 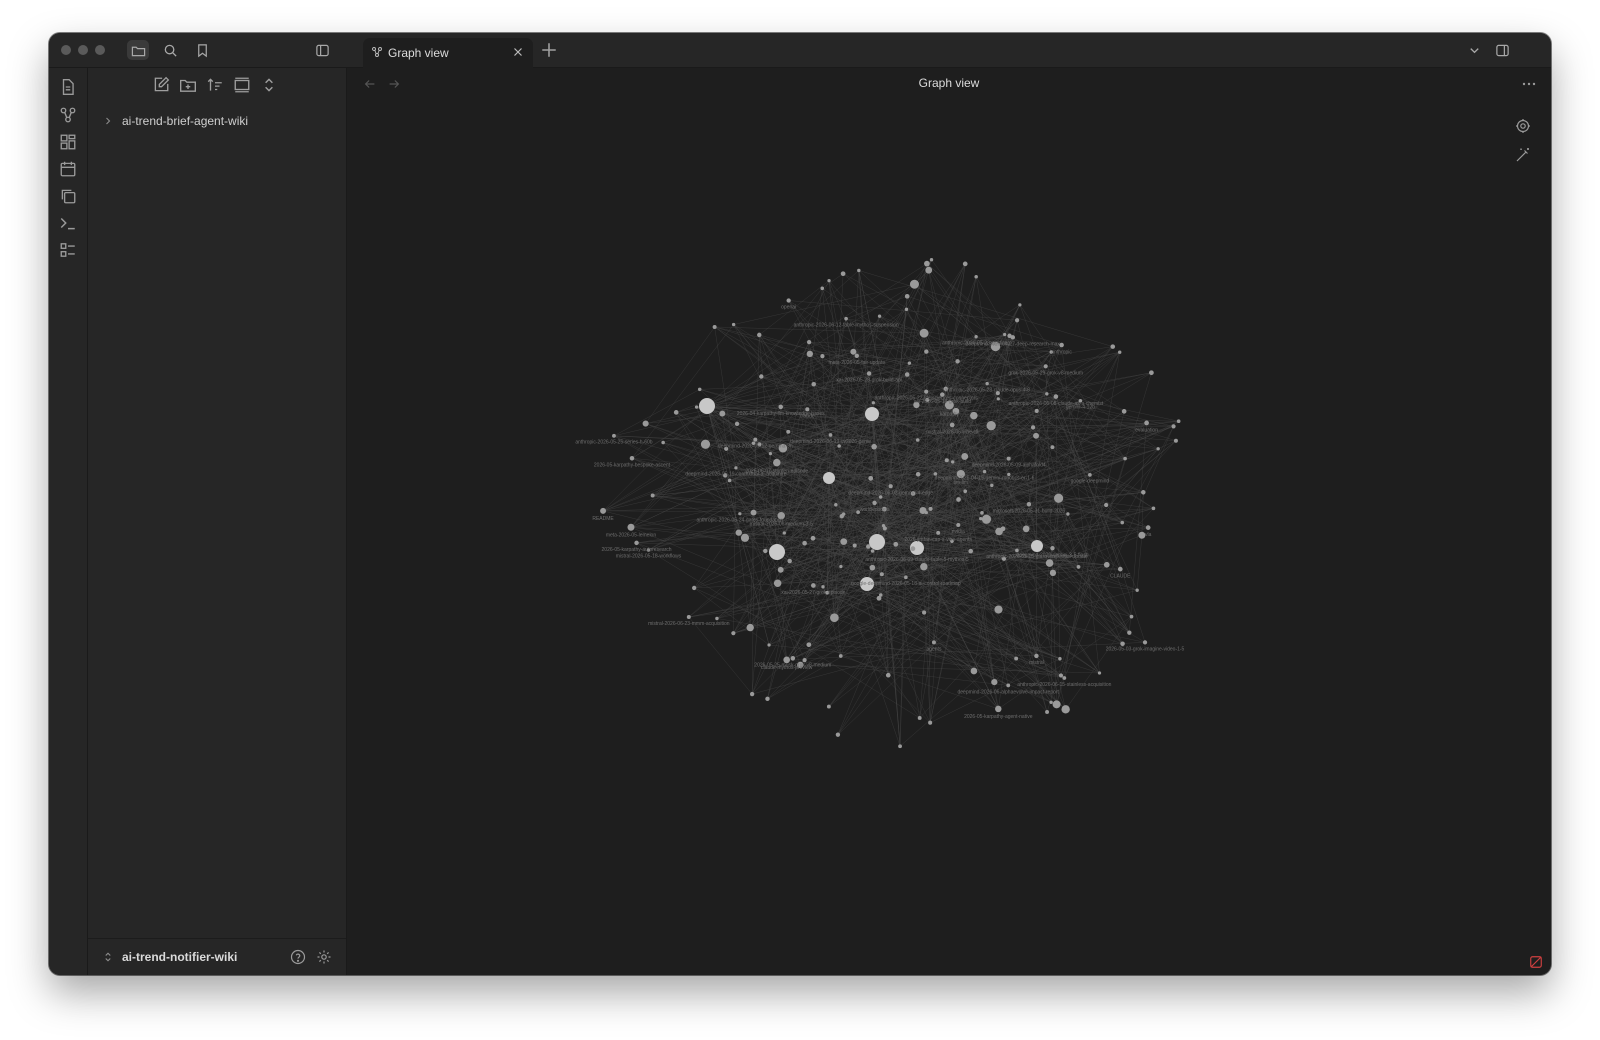 I want to click on file-icon, so click(x=68, y=87).